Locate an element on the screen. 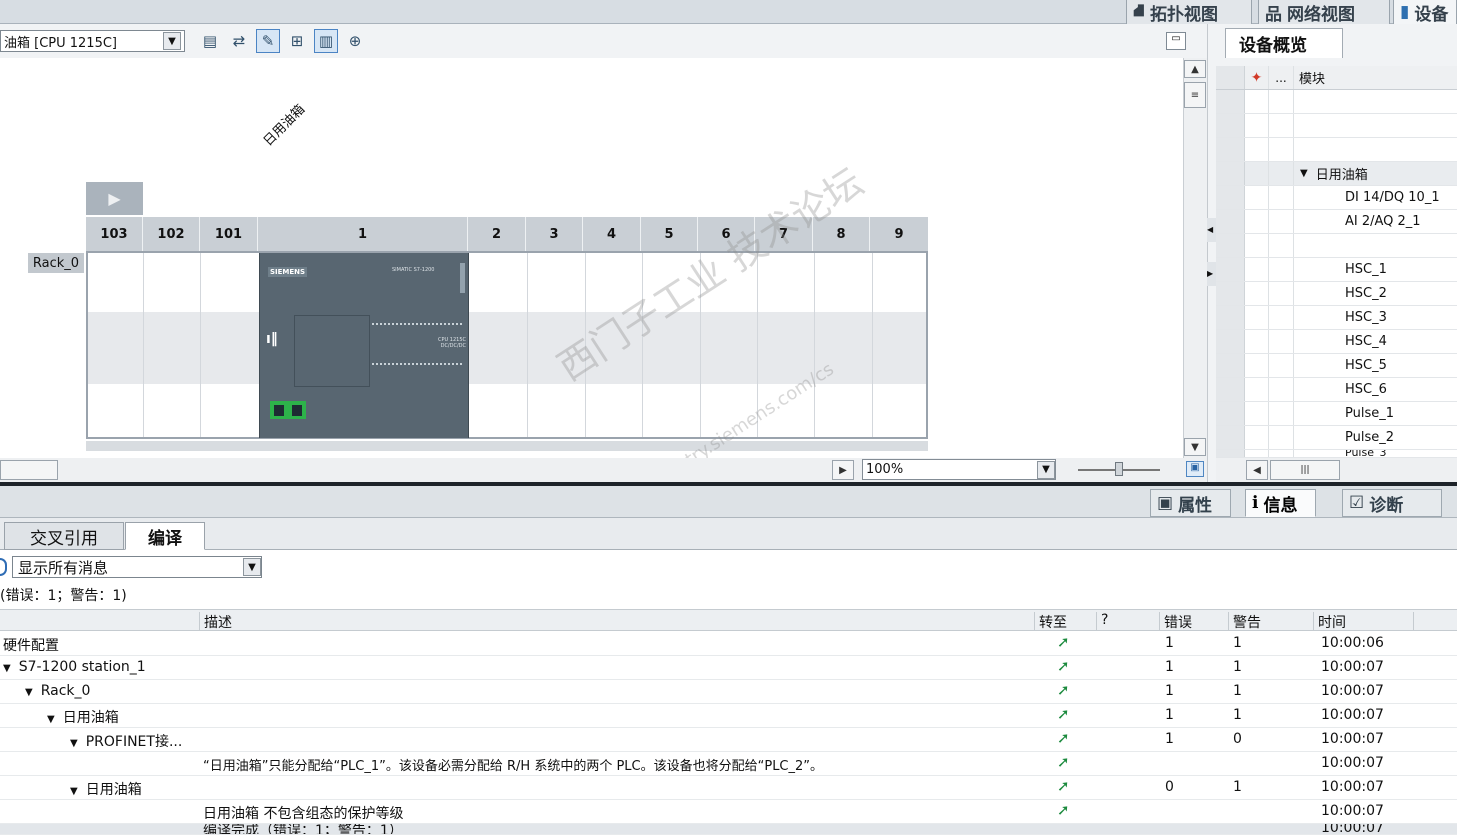 The width and height of the screenshot is (1457, 835). inspector-tab-bar is located at coordinates (728, 502).